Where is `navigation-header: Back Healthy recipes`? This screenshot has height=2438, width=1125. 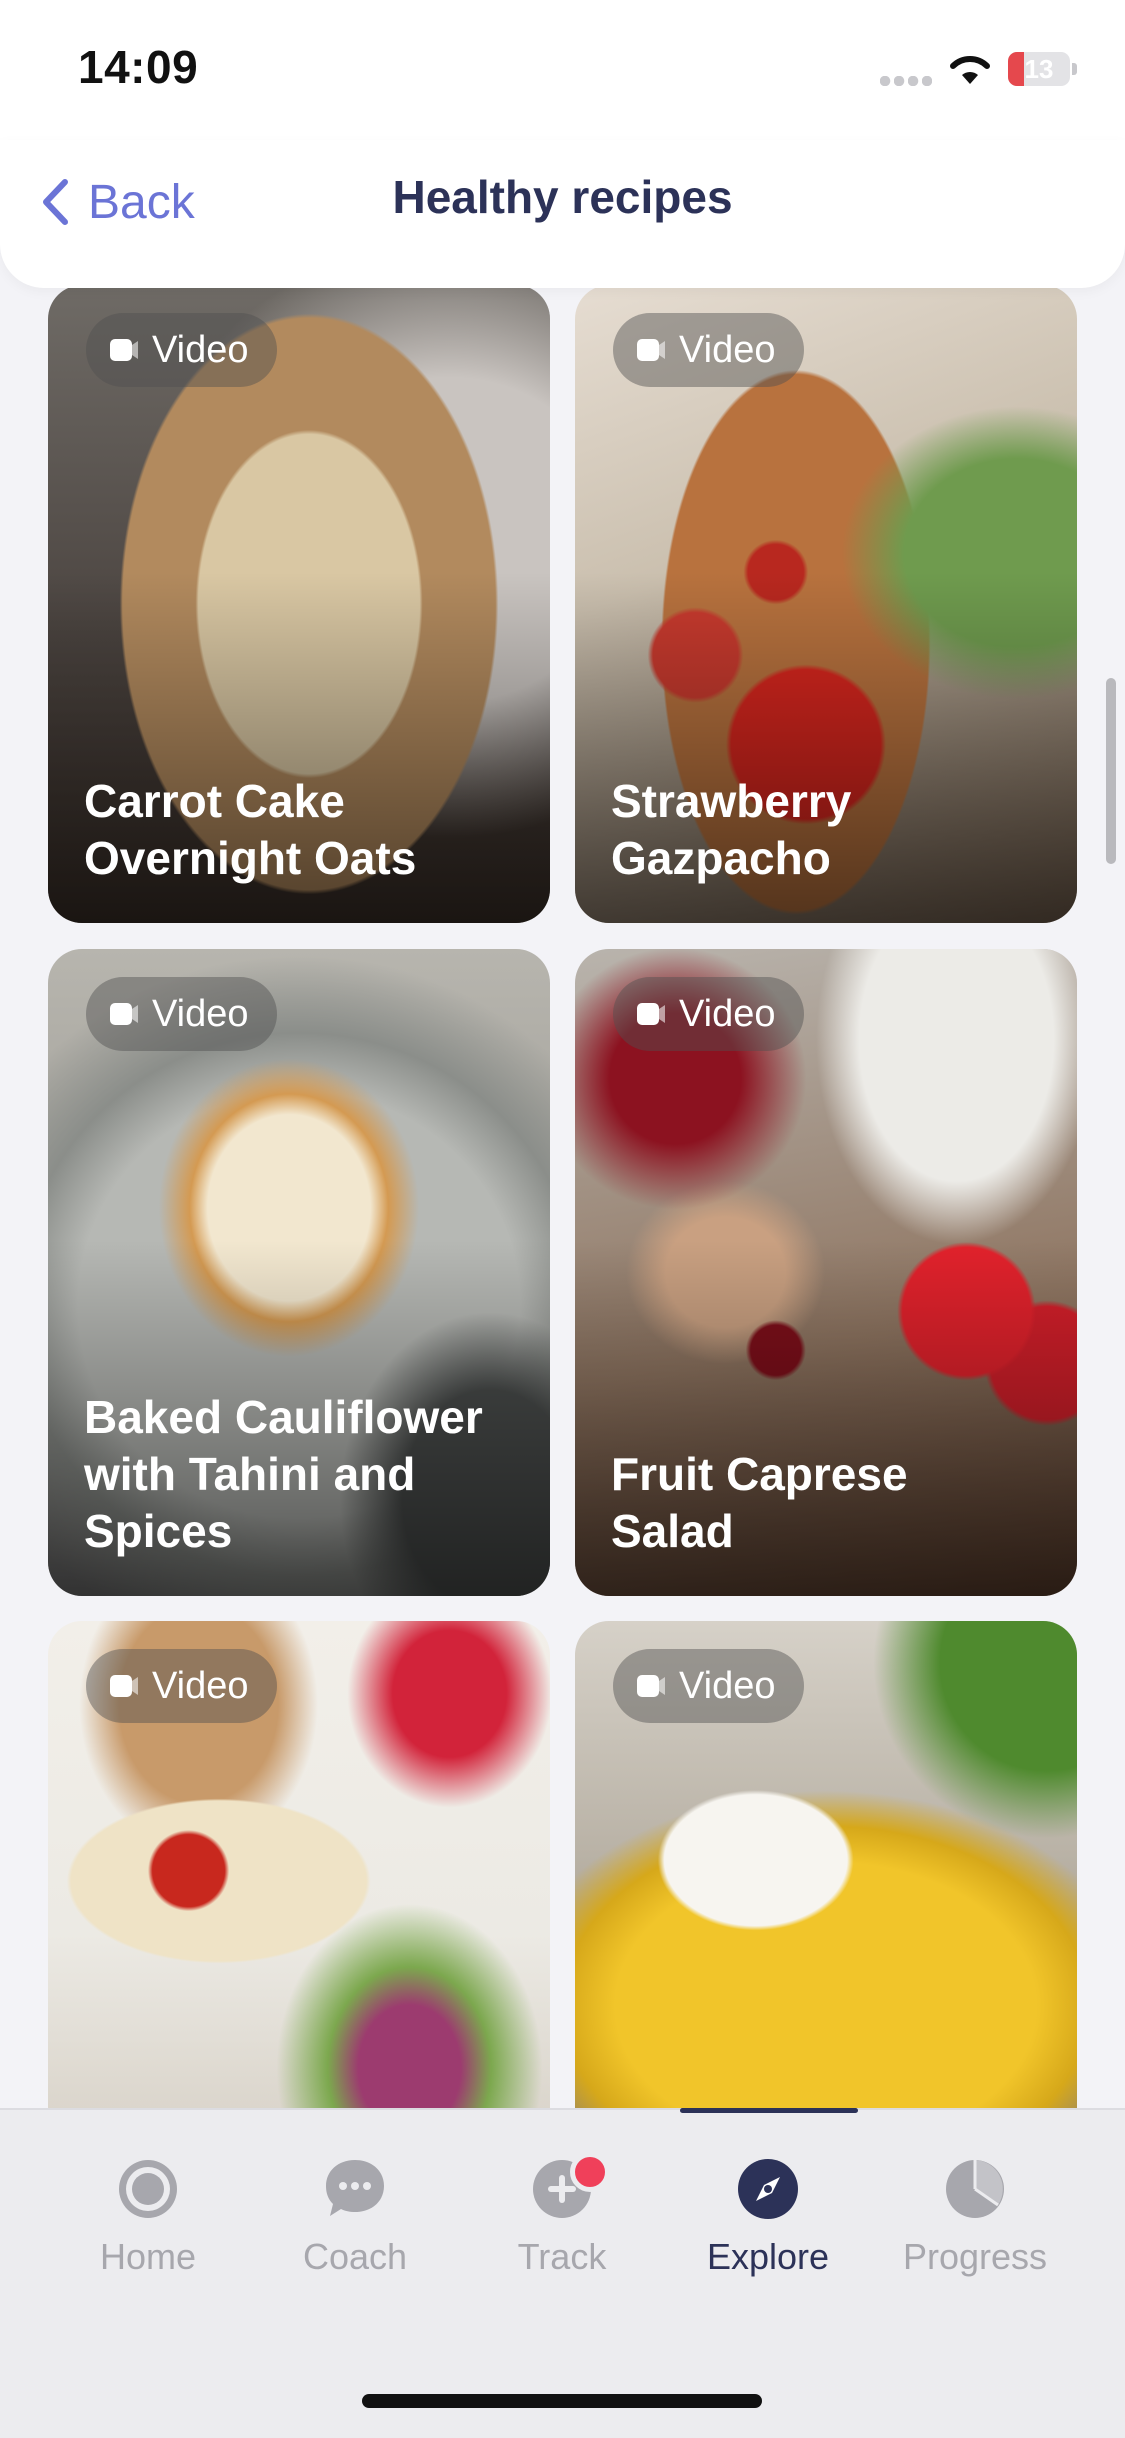 navigation-header: Back Healthy recipes is located at coordinates (562, 214).